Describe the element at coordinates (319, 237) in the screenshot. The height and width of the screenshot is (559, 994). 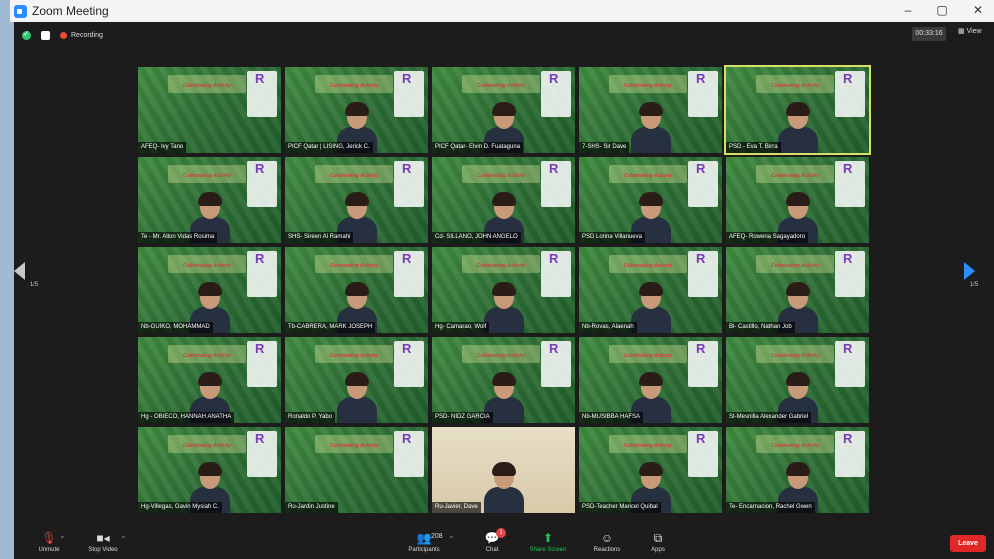
I see `participant-name: SHS- Sireen Al Ramahi` at that location.